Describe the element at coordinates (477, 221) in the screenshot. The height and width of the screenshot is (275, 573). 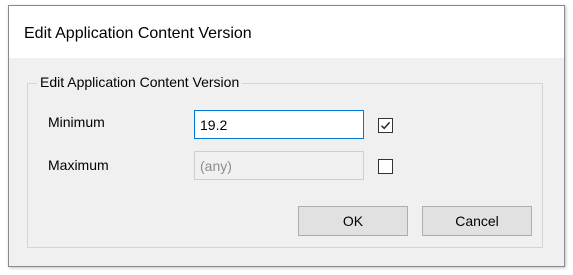
I see `cancel-button: Cancel` at that location.